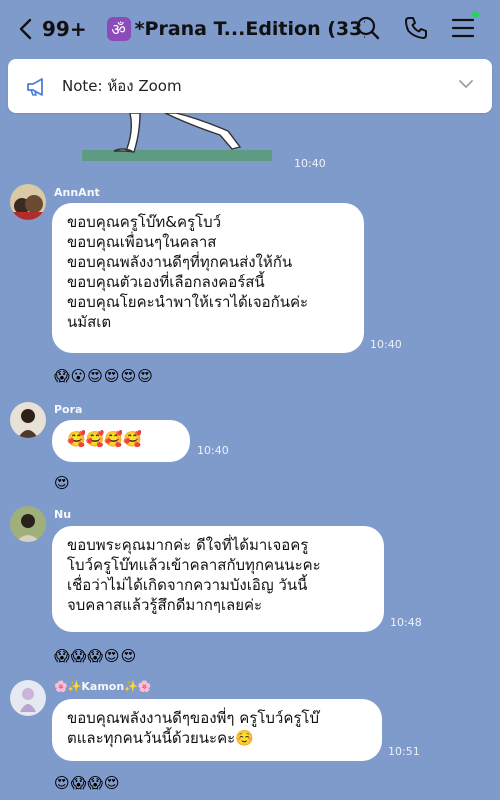 This screenshot has height=800, width=500. I want to click on unread-count: 99+, so click(64, 29).